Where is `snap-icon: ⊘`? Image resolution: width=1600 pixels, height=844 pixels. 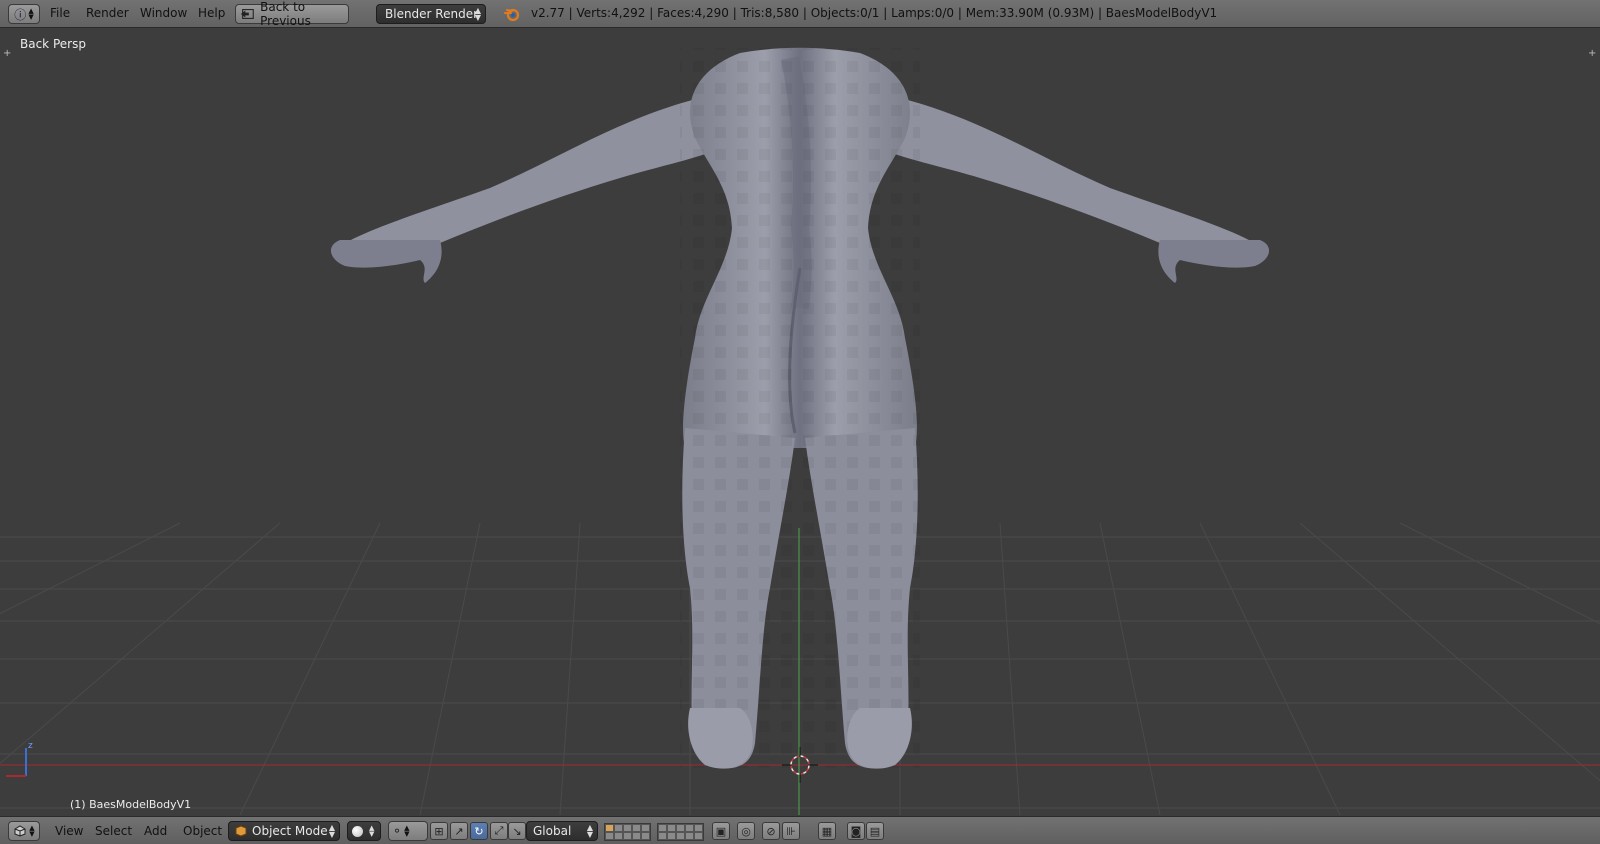
snap-icon: ⊘ is located at coordinates (771, 831).